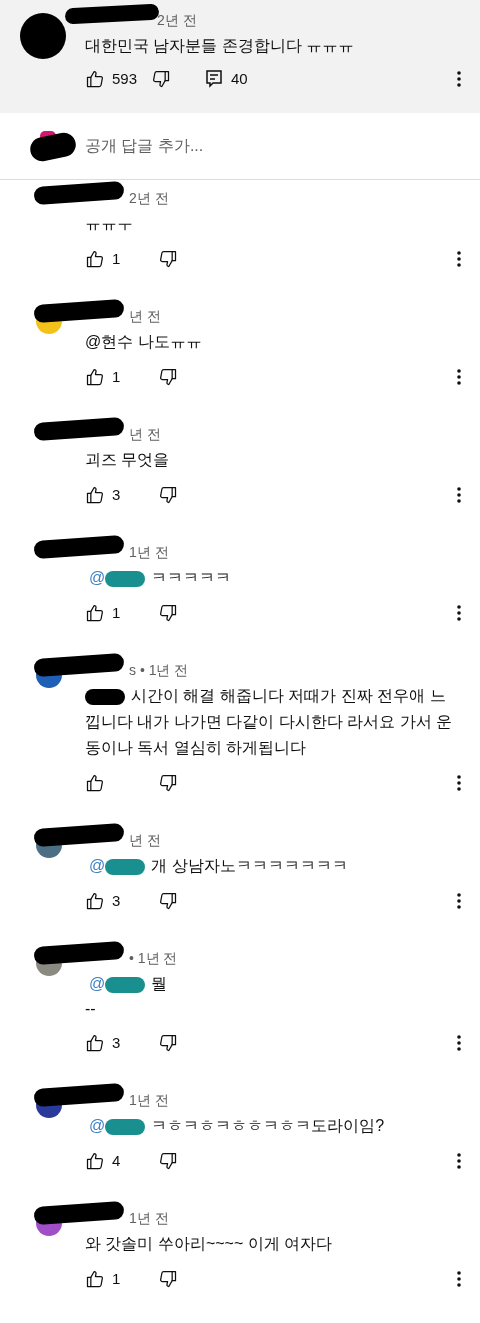  I want to click on timestamp: s • 1년 전, so click(159, 670).